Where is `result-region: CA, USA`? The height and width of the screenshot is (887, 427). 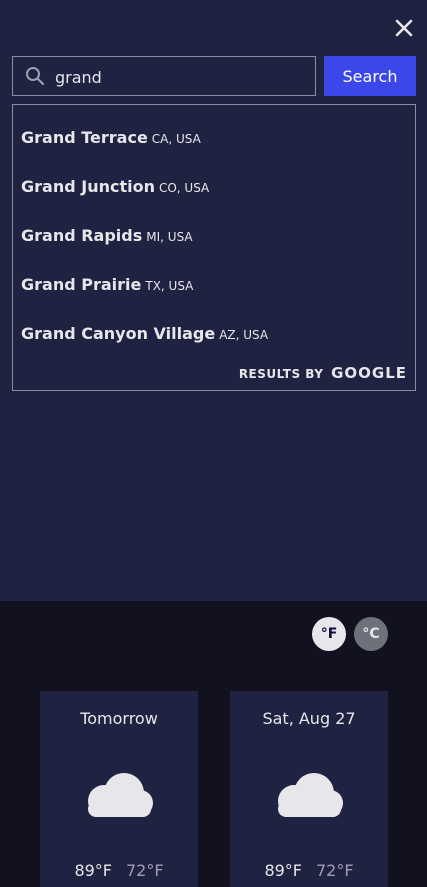 result-region: CA, USA is located at coordinates (176, 139).